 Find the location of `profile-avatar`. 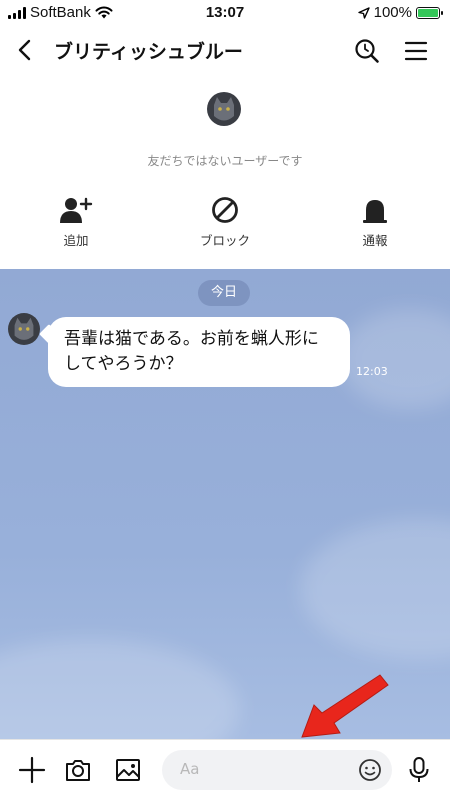

profile-avatar is located at coordinates (224, 109).